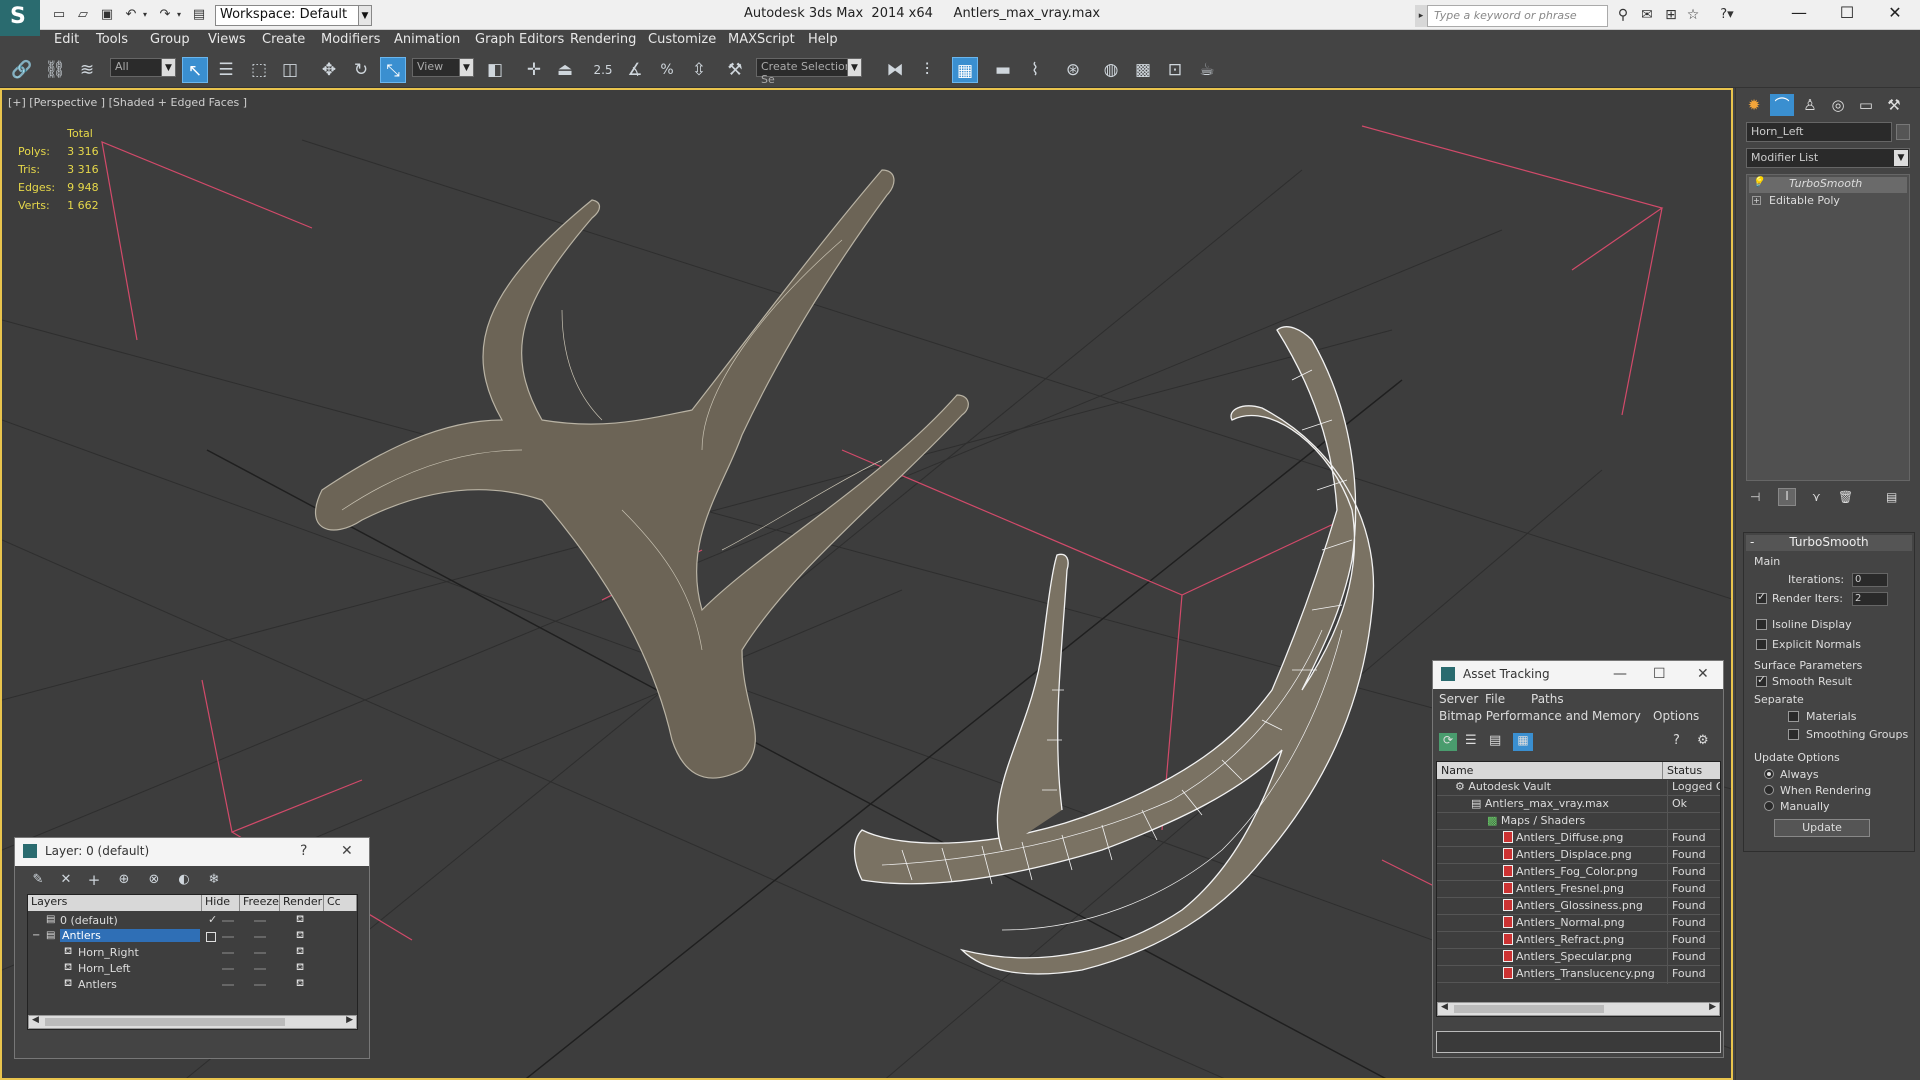  Describe the element at coordinates (1822, 828) in the screenshot. I see `update-button: Update` at that location.